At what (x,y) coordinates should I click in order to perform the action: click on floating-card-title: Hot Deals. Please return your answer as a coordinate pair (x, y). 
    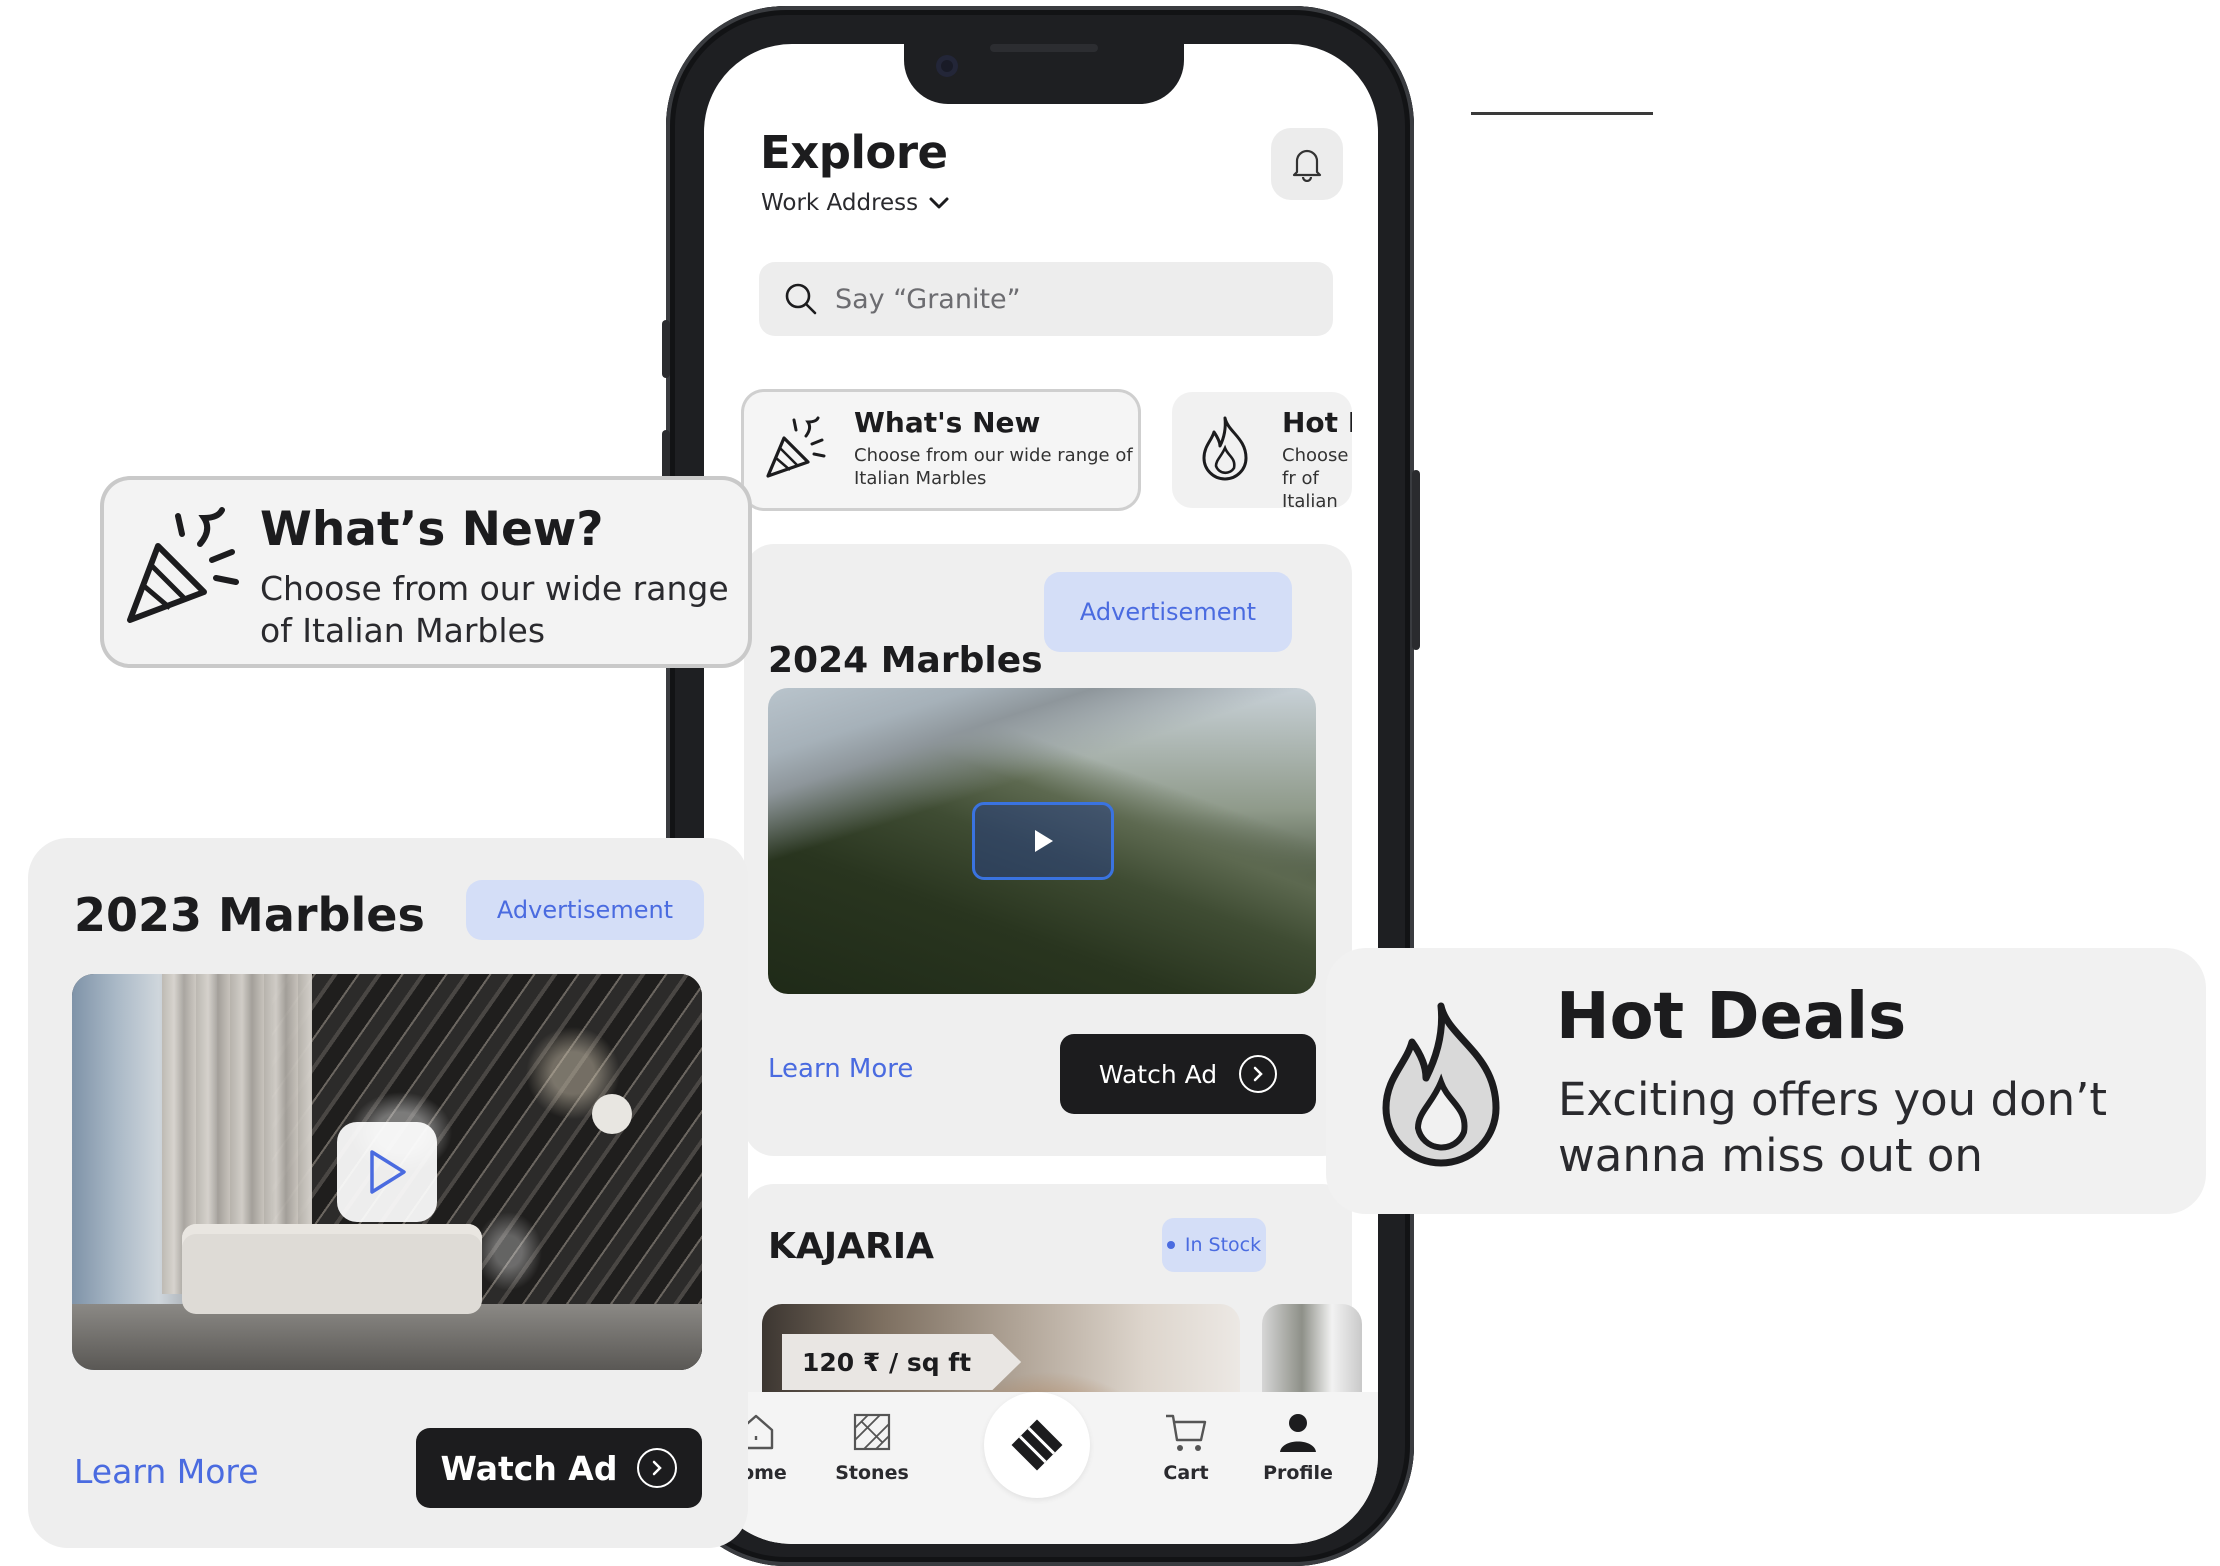
    Looking at the image, I should click on (1731, 1017).